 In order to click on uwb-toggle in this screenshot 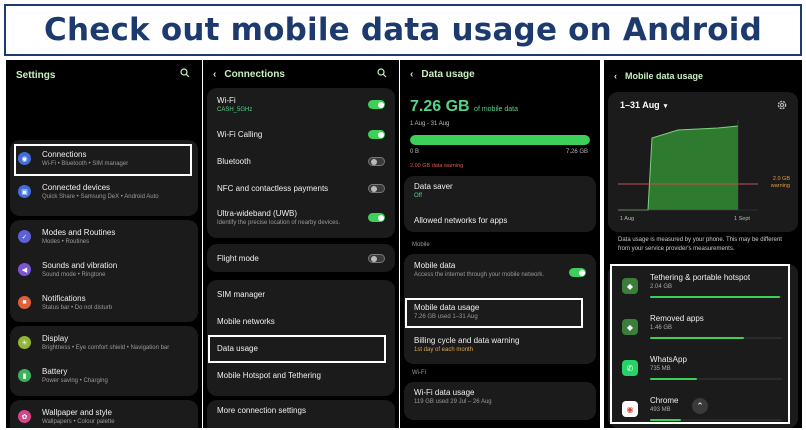, I will do `click(376, 217)`.